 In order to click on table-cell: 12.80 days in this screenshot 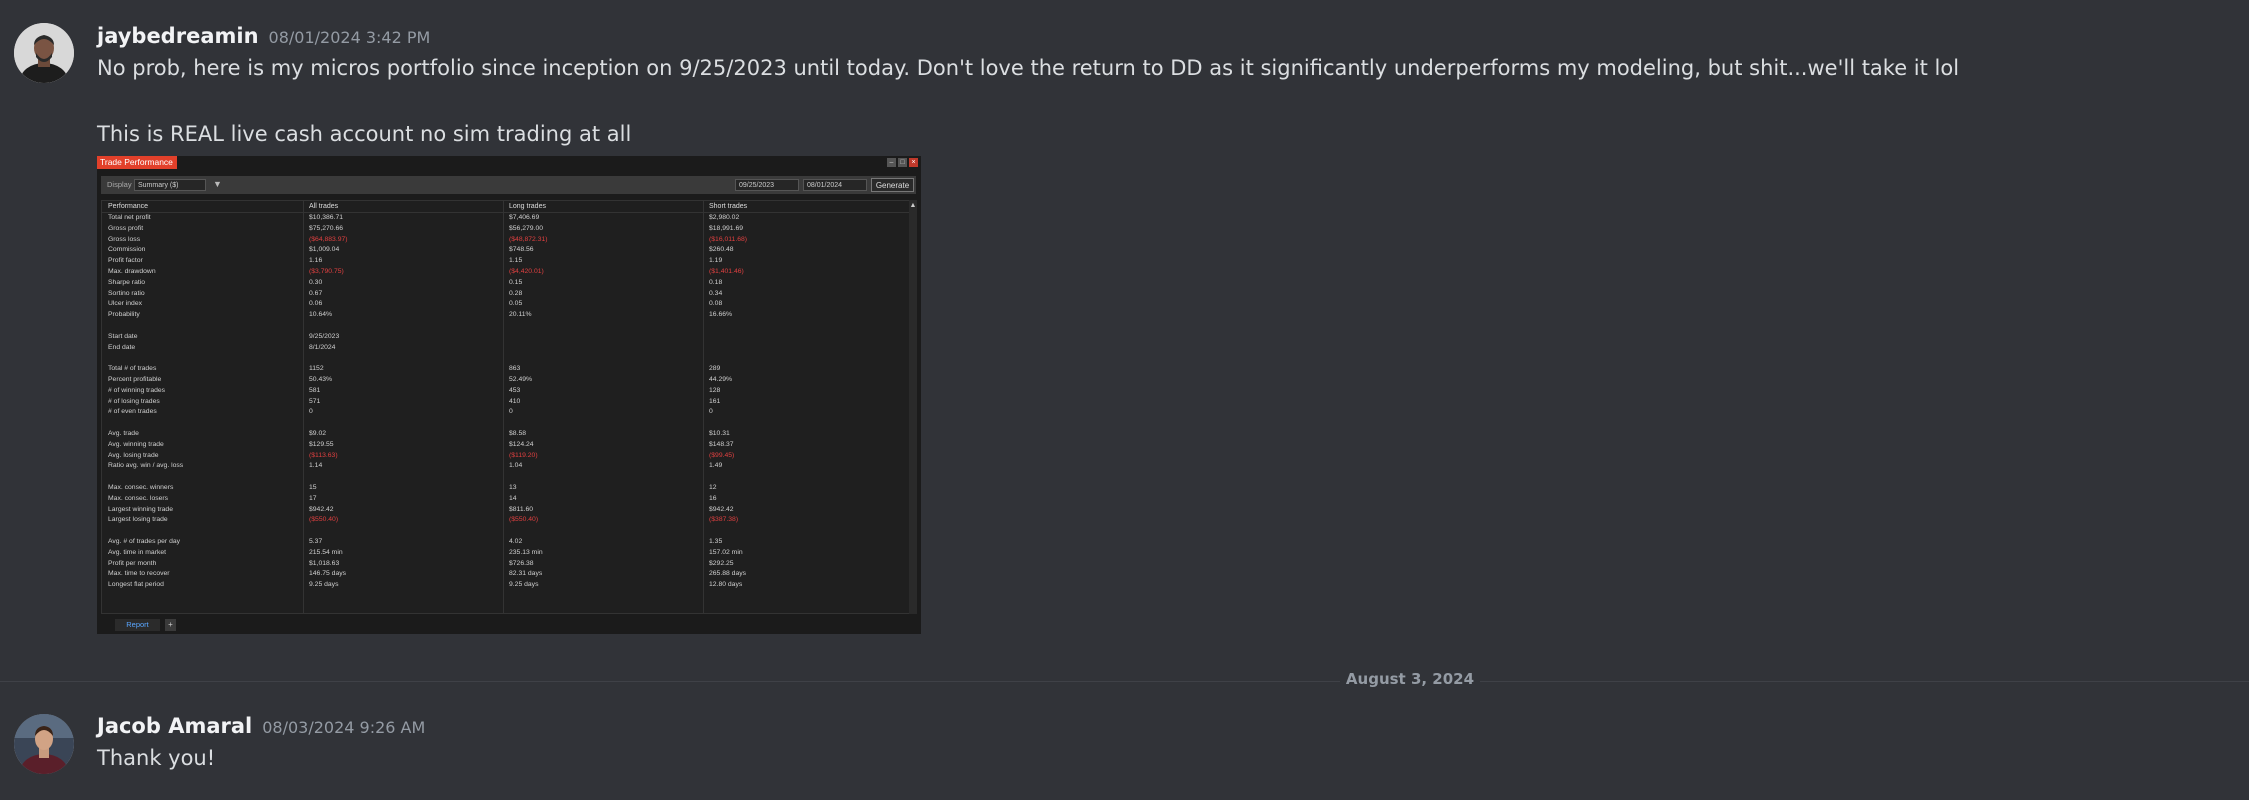, I will do `click(726, 585)`.